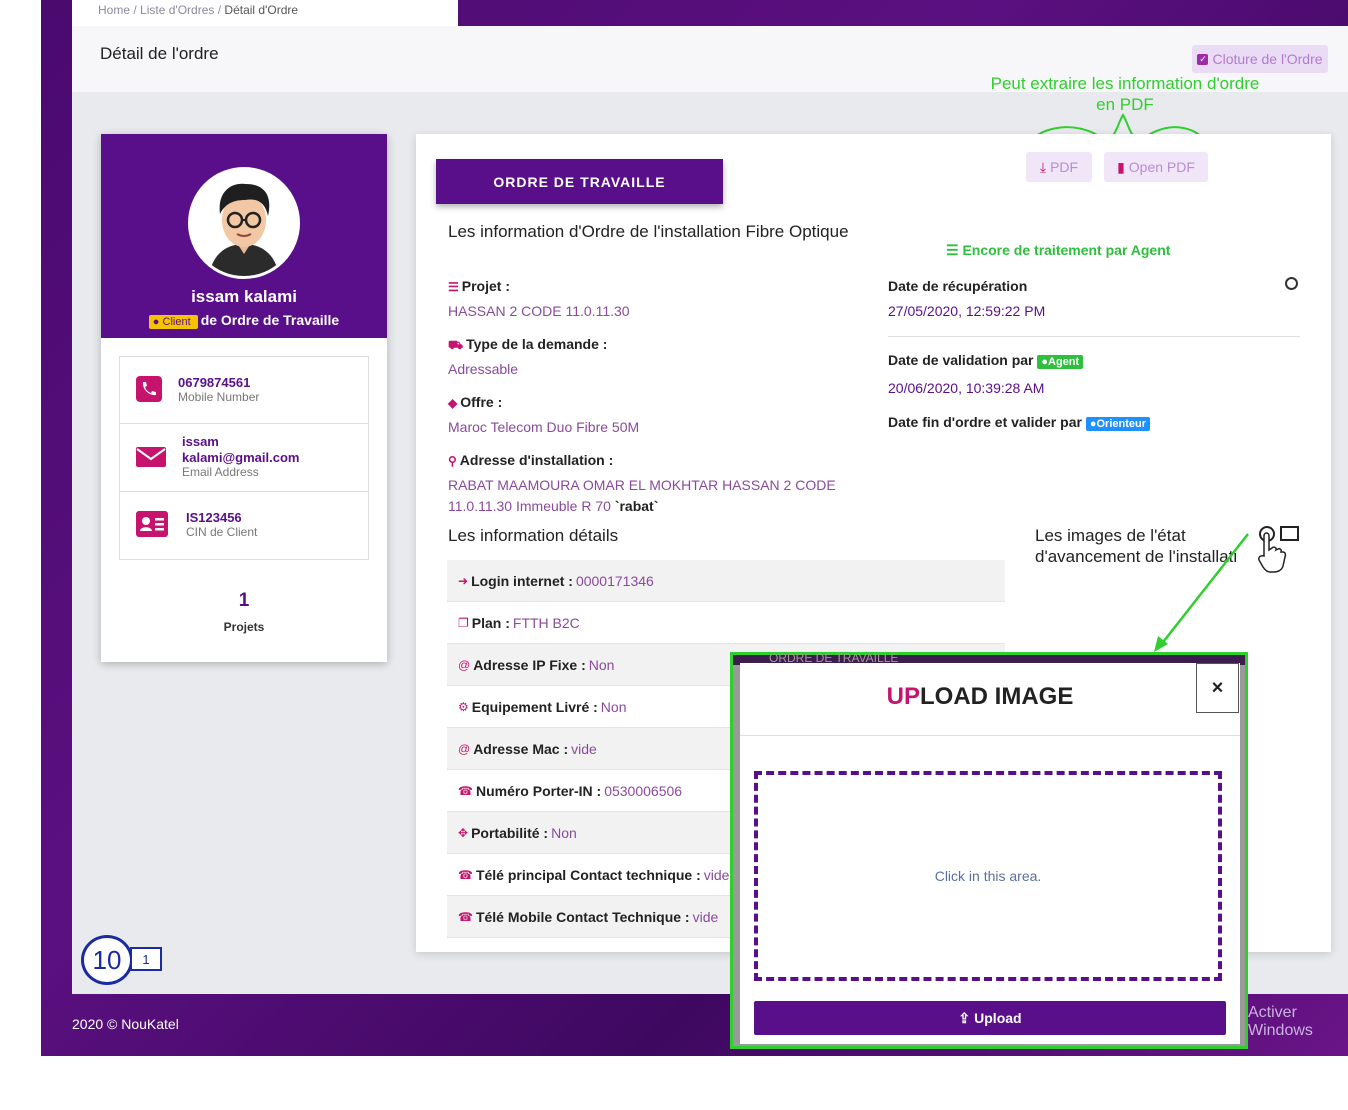  I want to click on breadcrumb-home: Home, so click(114, 10).